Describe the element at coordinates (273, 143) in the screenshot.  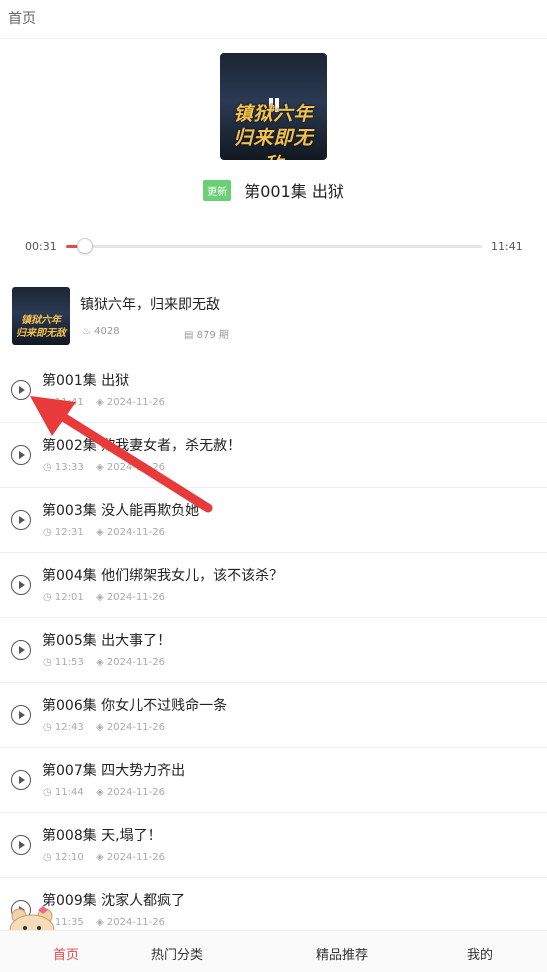
I see `cover-title-line2: 归来即无敌` at that location.